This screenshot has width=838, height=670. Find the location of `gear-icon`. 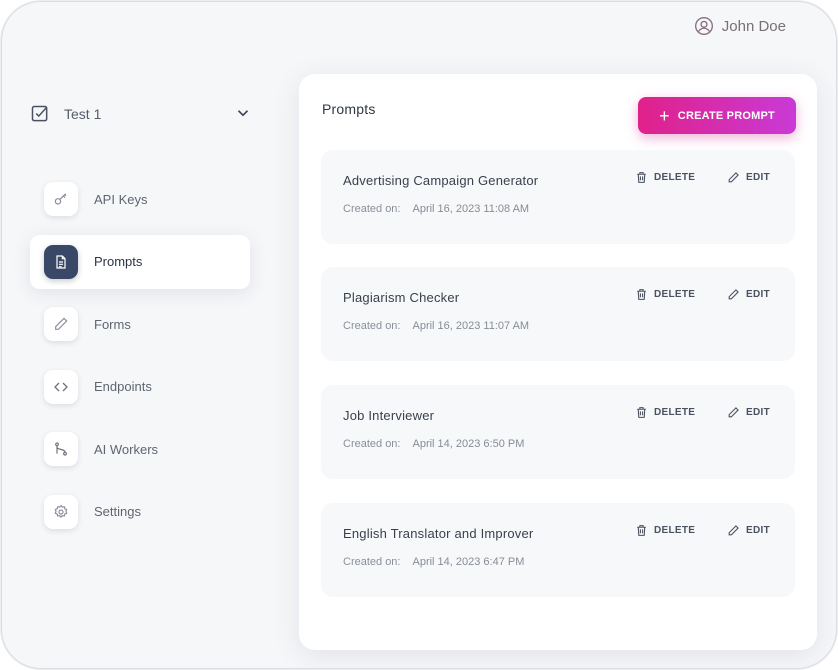

gear-icon is located at coordinates (61, 511).